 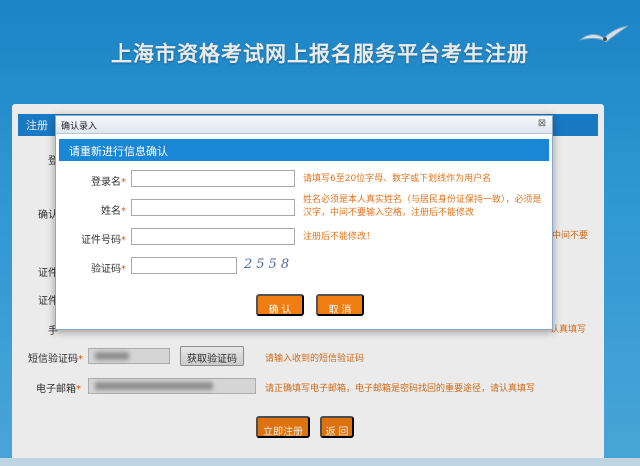 What do you see at coordinates (103, 240) in the screenshot?
I see `label-cert-no: 证件号码*` at bounding box center [103, 240].